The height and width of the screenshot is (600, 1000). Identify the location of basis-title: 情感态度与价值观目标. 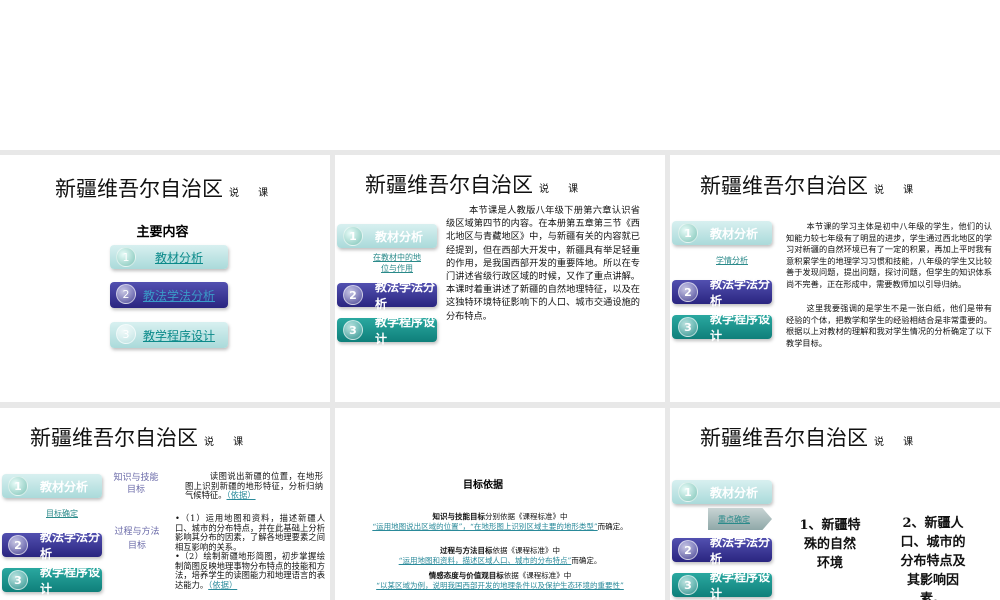
(466, 575).